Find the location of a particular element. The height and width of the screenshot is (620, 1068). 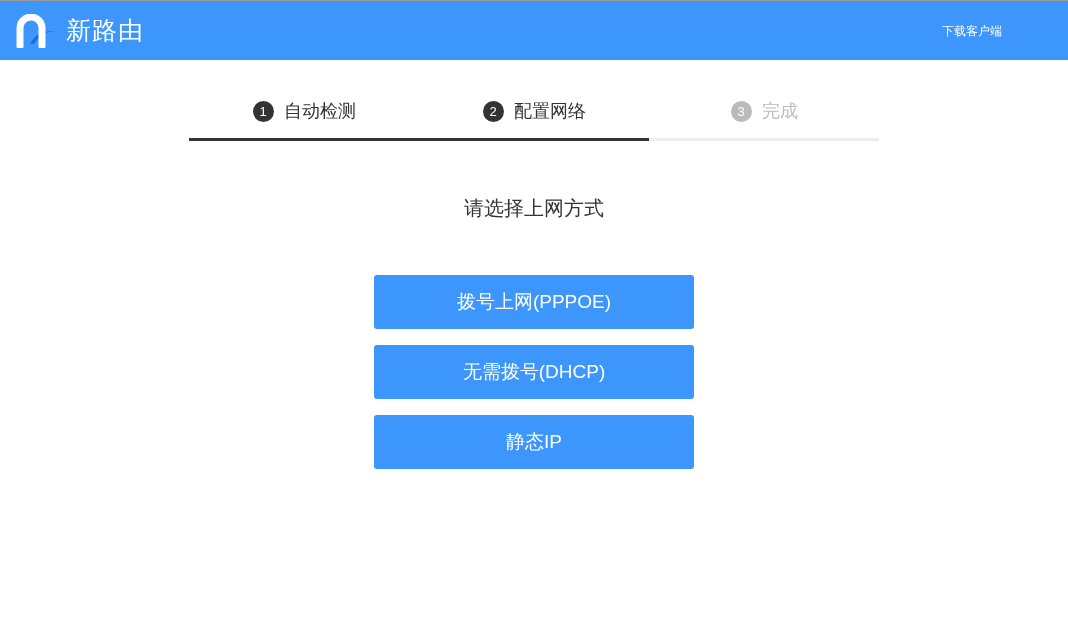

download-client-link: 下载客户端 is located at coordinates (972, 30).